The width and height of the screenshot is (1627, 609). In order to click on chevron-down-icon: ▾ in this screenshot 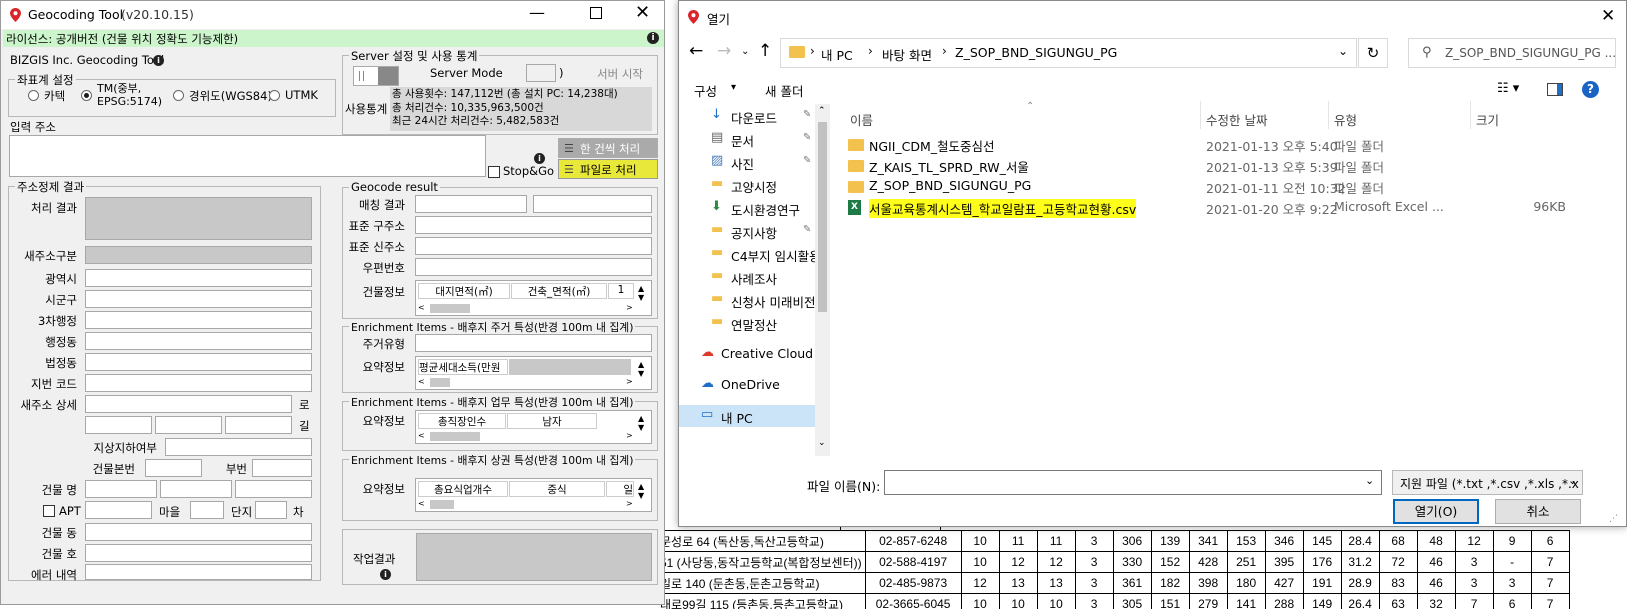, I will do `click(733, 87)`.